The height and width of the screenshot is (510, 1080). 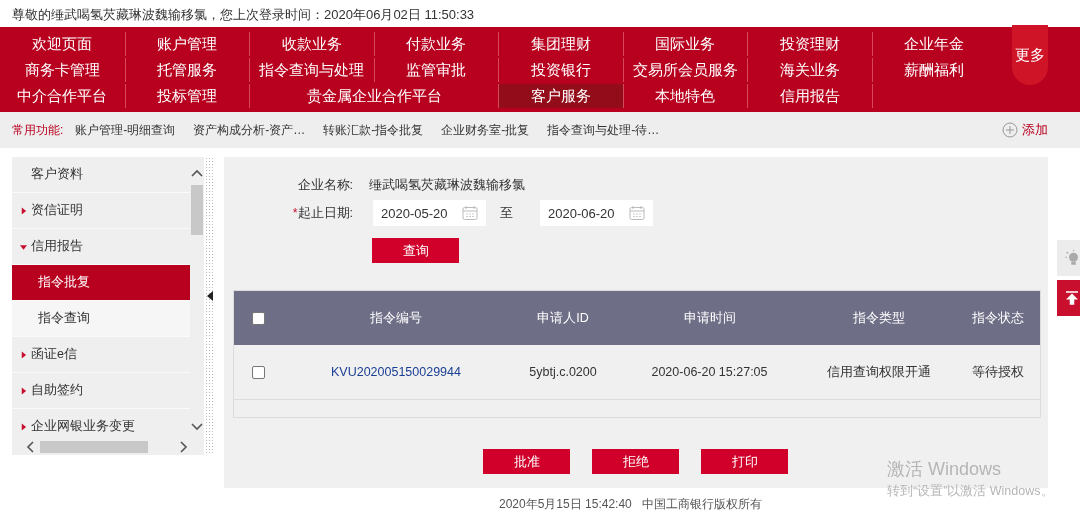 I want to click on chevron-up-icon, so click(x=197, y=173).